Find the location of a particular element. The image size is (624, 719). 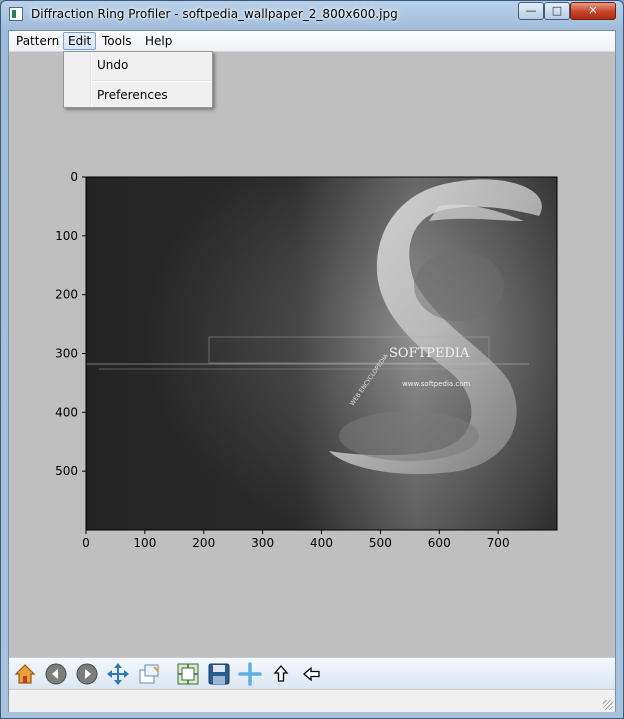

image-brand-text: SOFTPEDIA is located at coordinates (429, 353).